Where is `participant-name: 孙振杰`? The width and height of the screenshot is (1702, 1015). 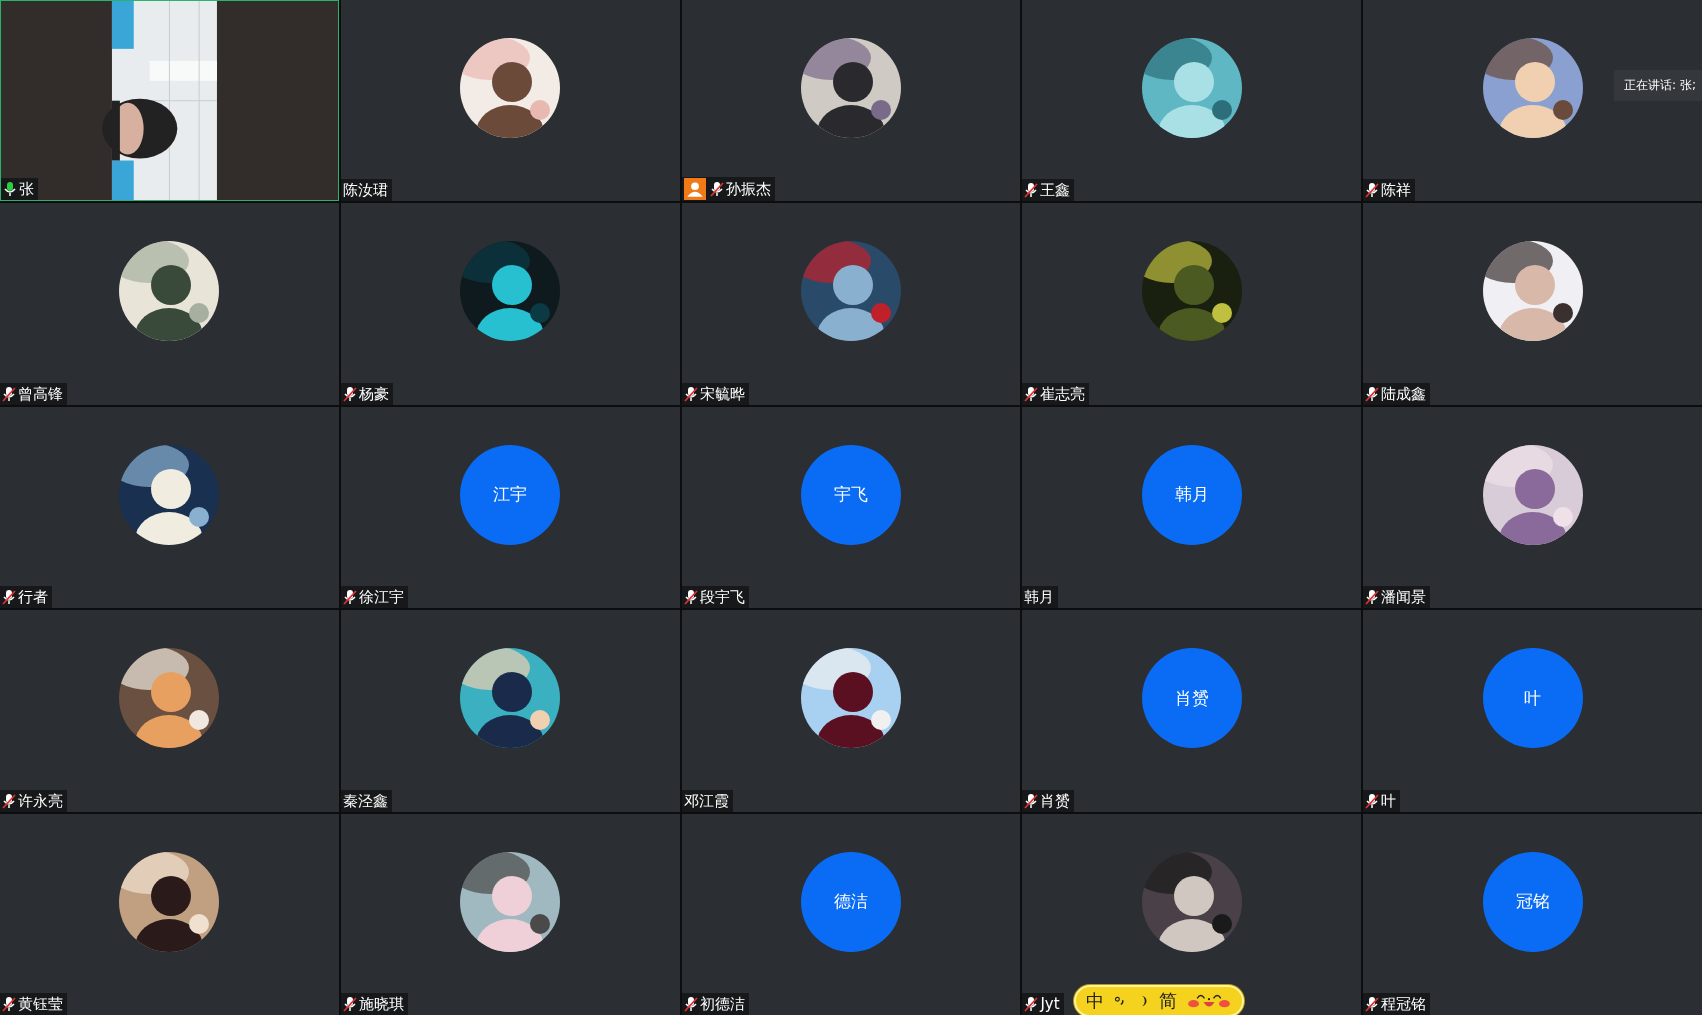 participant-name: 孙振杰 is located at coordinates (748, 189).